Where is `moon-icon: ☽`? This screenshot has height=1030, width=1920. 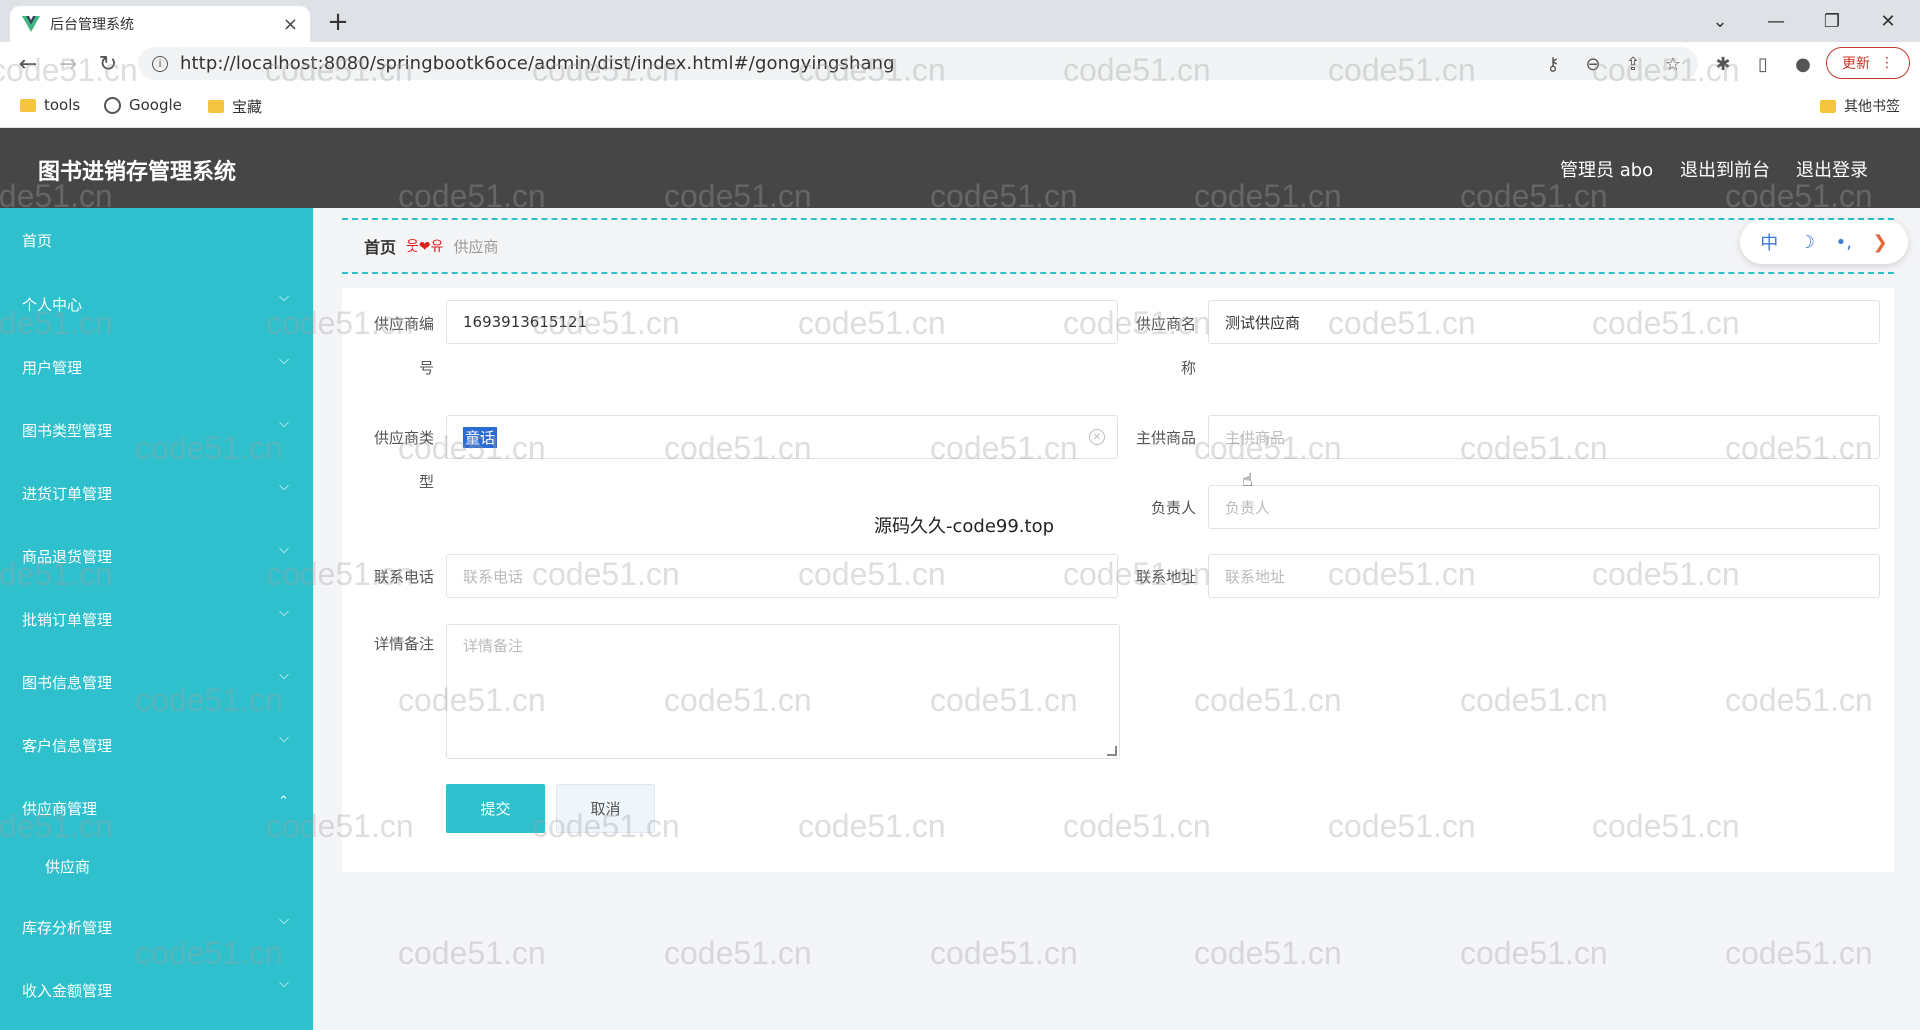
moon-icon: ☽ is located at coordinates (1807, 242).